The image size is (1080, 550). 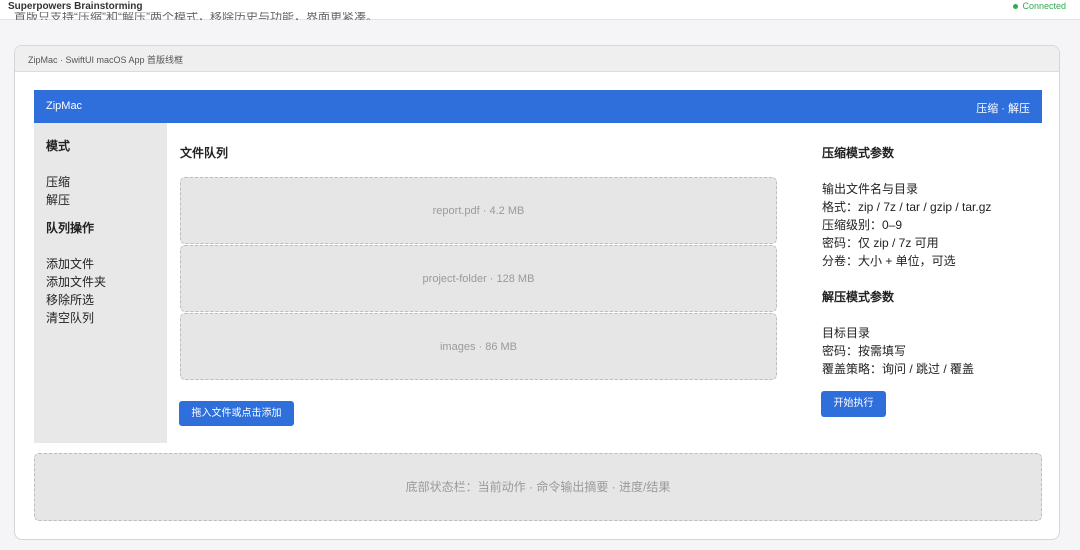 I want to click on compress-param-format: 格式：zip / 7z / tar / gzip / tar.gz, so click(x=907, y=207).